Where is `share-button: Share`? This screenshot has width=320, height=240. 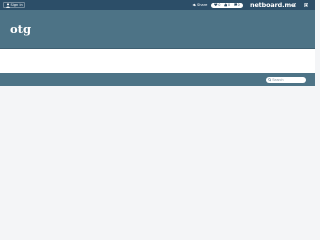
share-button: Share is located at coordinates (199, 5).